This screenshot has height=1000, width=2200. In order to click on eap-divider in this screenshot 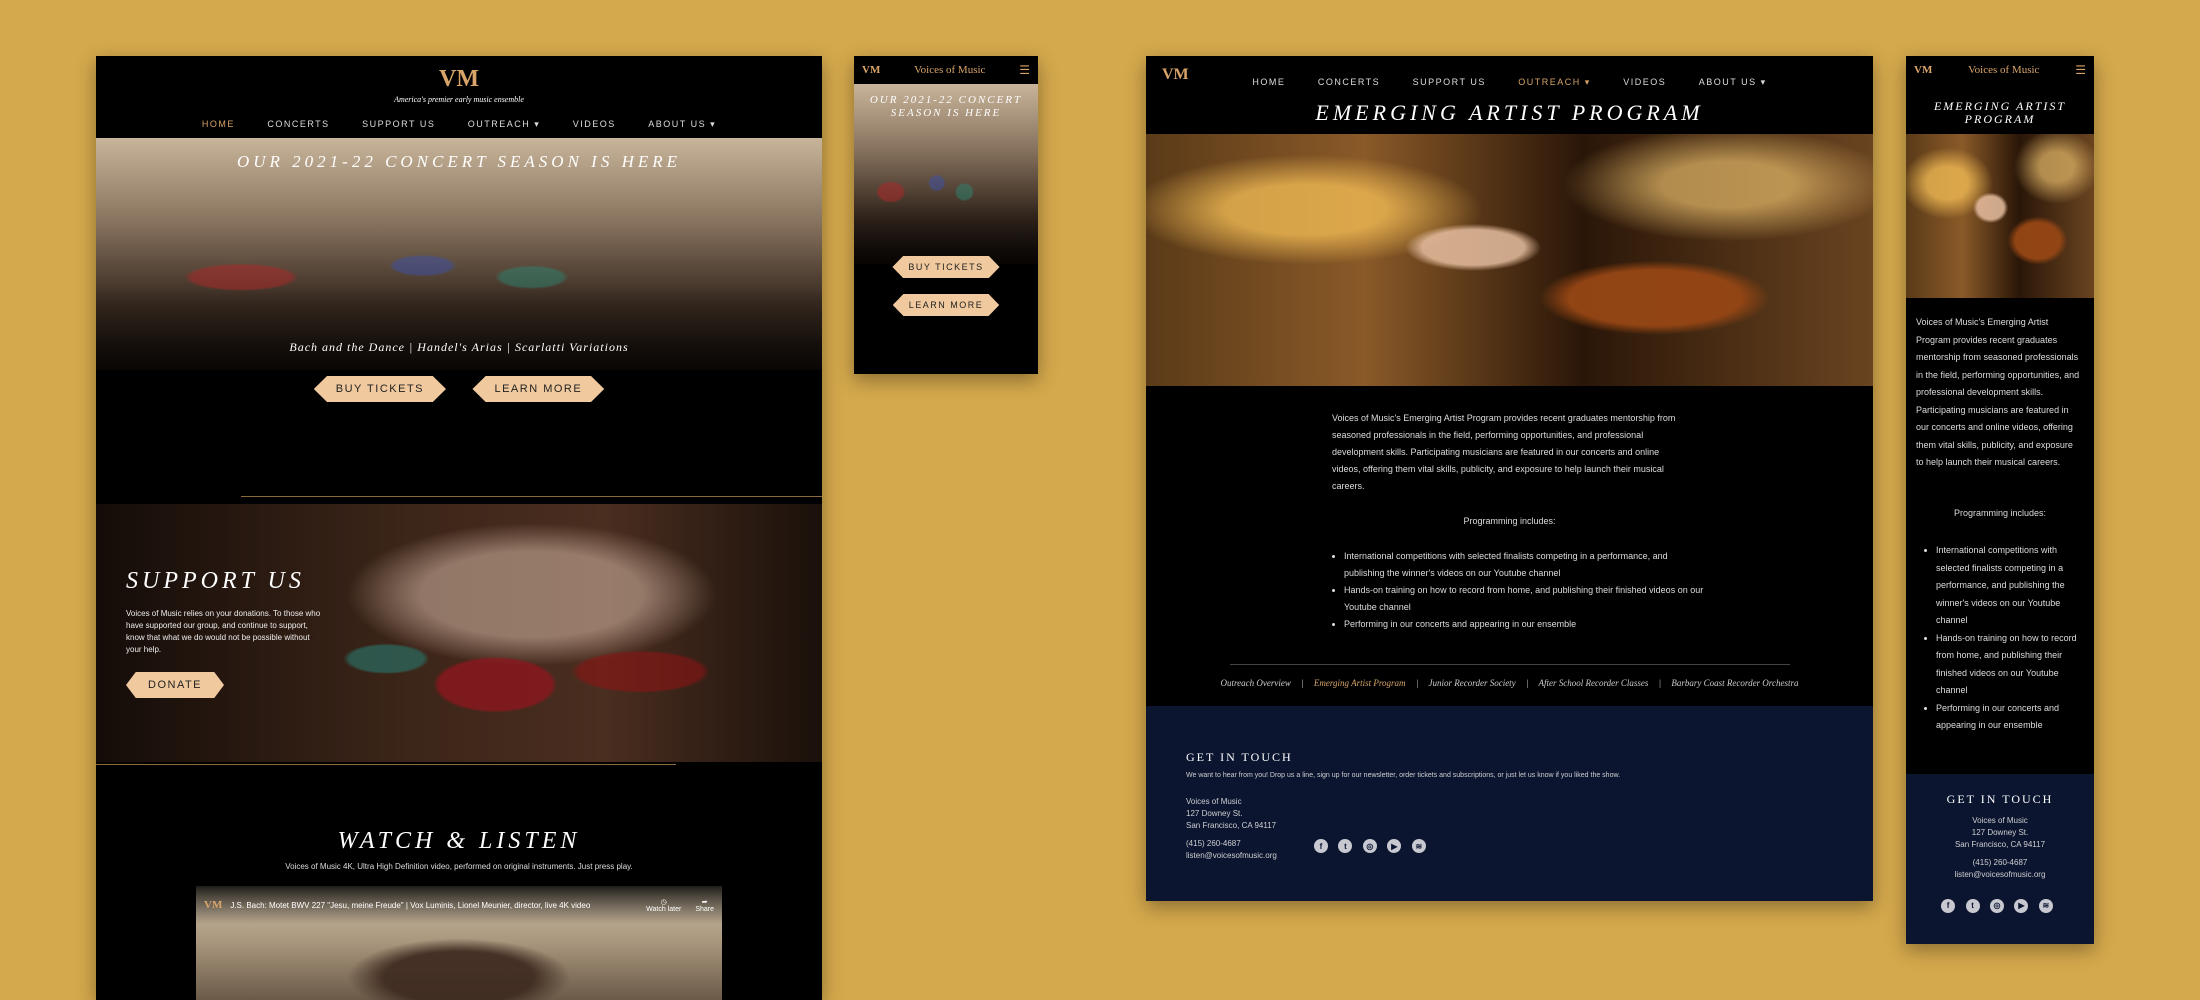, I will do `click(1510, 664)`.